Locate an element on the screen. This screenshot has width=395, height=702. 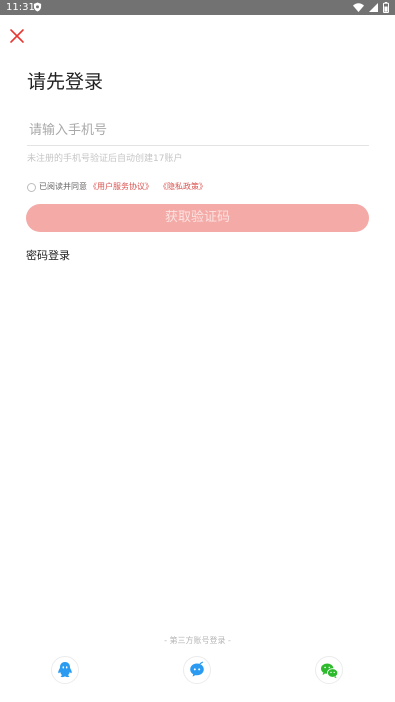
signal-icon is located at coordinates (373, 7).